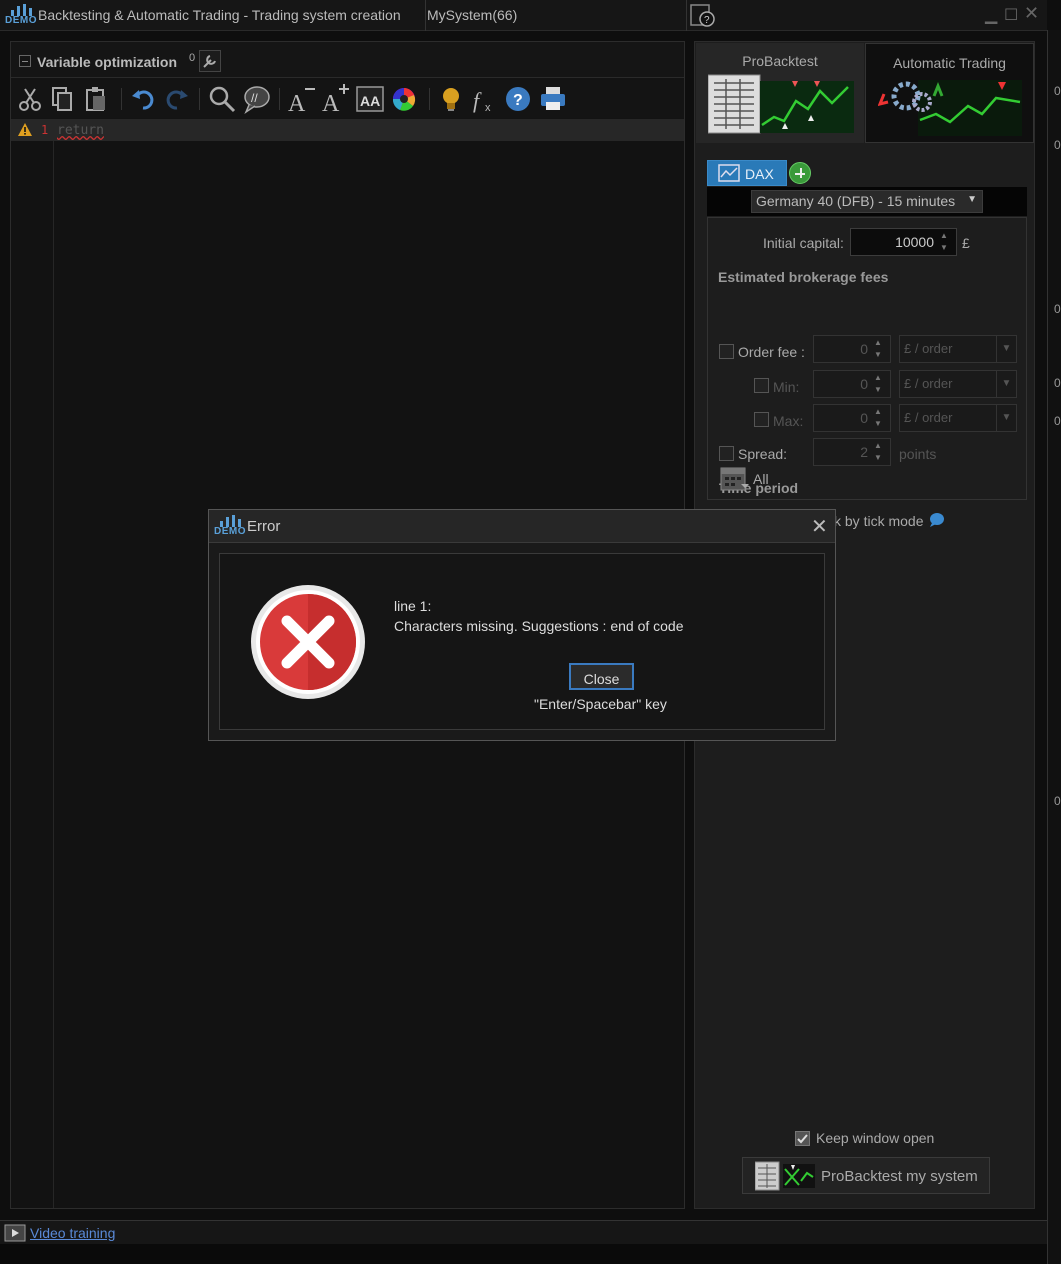 The width and height of the screenshot is (1061, 1264). I want to click on min-fee-input: 0 ▲ ▼, so click(852, 384).